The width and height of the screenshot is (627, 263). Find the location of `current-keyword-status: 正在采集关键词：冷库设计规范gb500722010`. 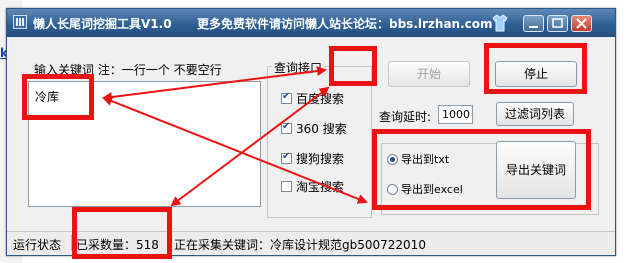

current-keyword-status: 正在采集关键词：冷库设计规范gb500722010 is located at coordinates (300, 245).